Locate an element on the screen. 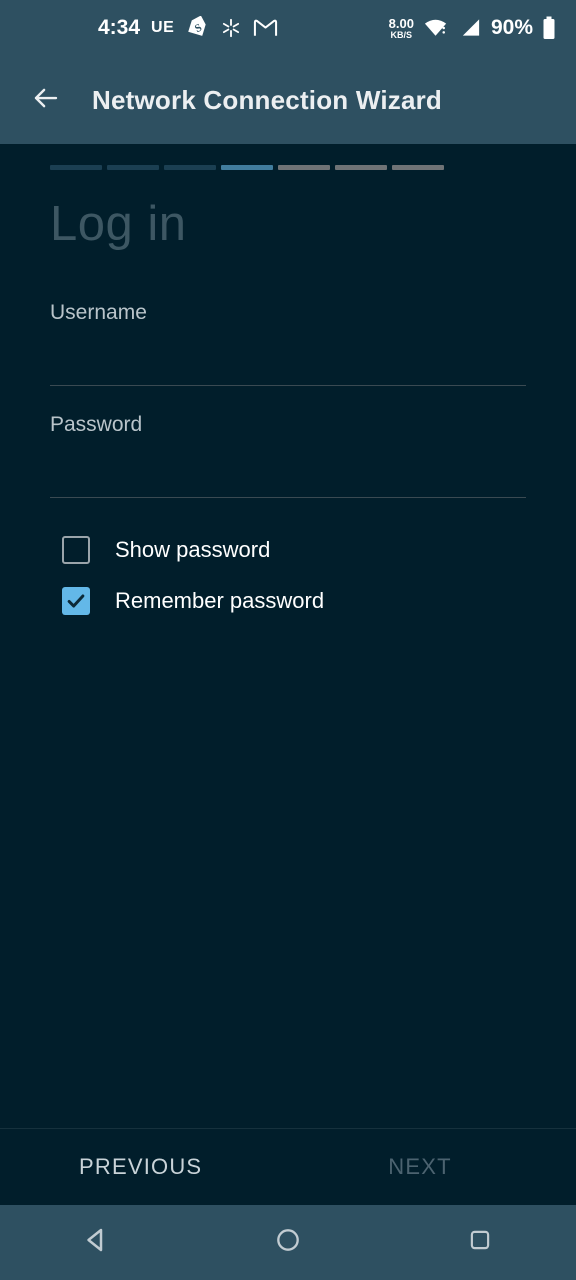  cellular-signal-icon is located at coordinates (470, 28).